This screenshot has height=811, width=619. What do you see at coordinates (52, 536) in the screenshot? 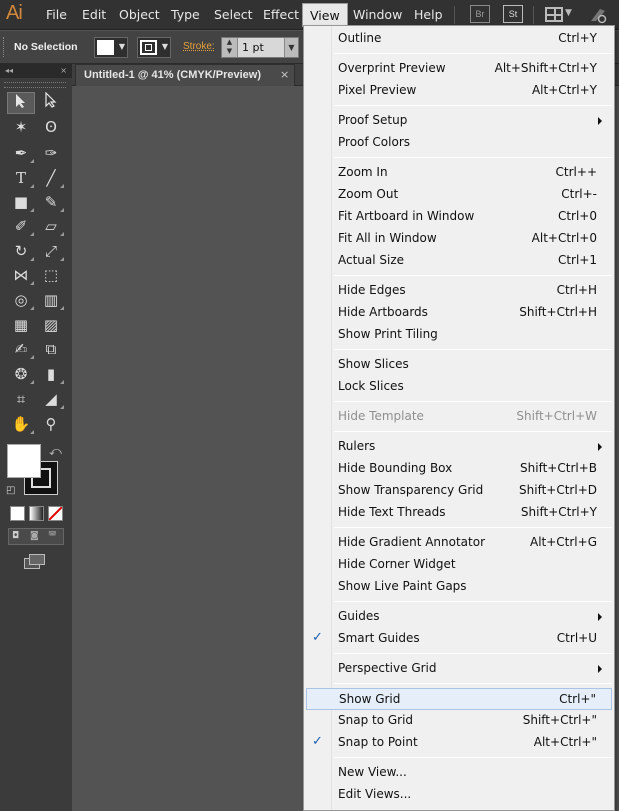
I see `draw-inside-icon: ◚` at bounding box center [52, 536].